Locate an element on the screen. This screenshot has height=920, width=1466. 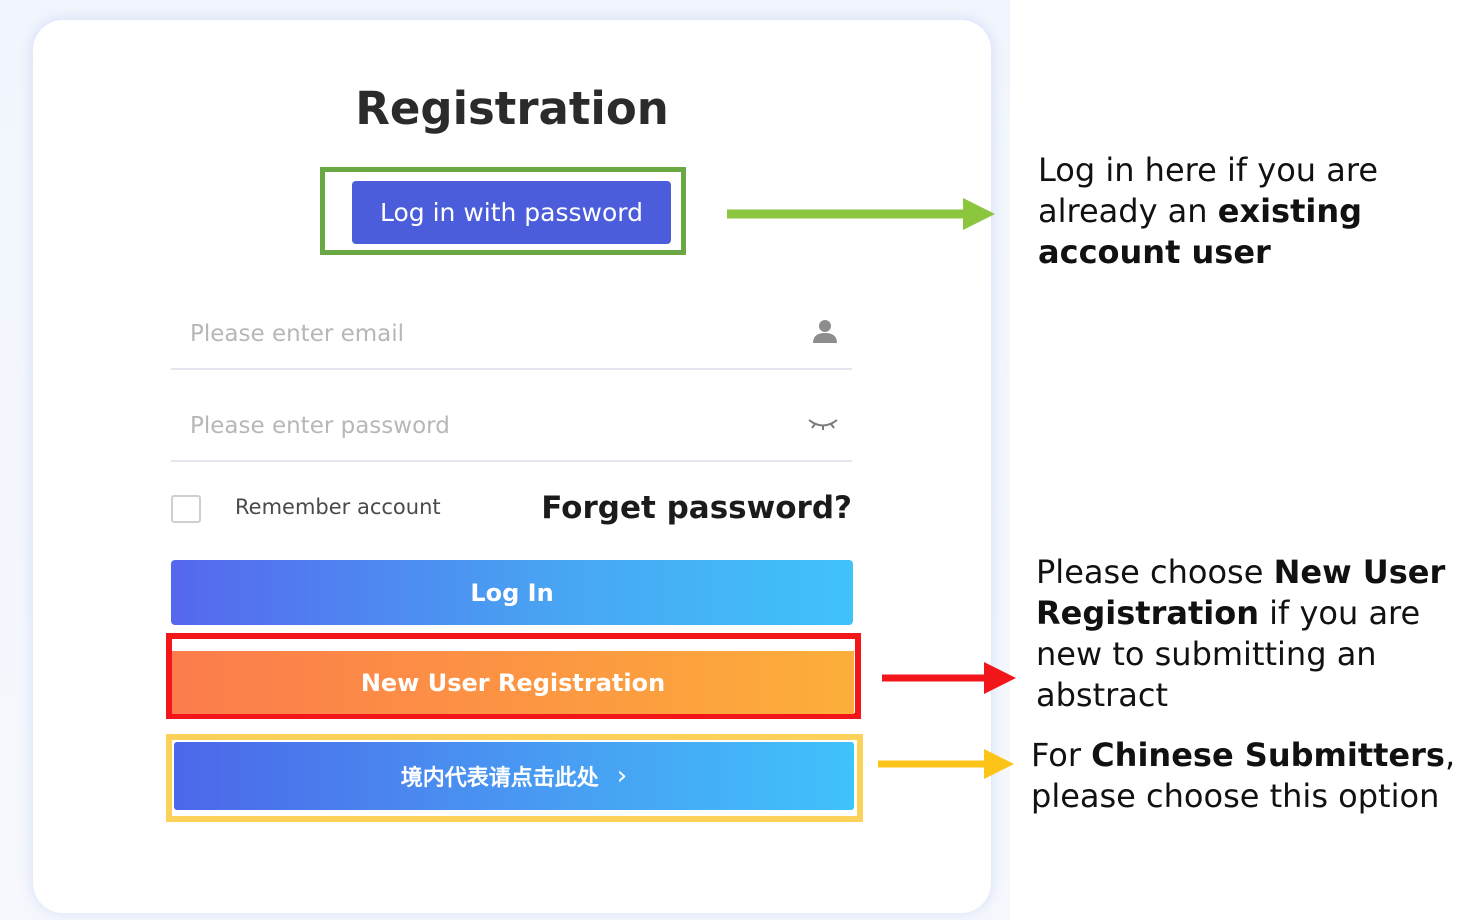
chinese-button-label: 境内代表请点击此处 is located at coordinates (499, 778).